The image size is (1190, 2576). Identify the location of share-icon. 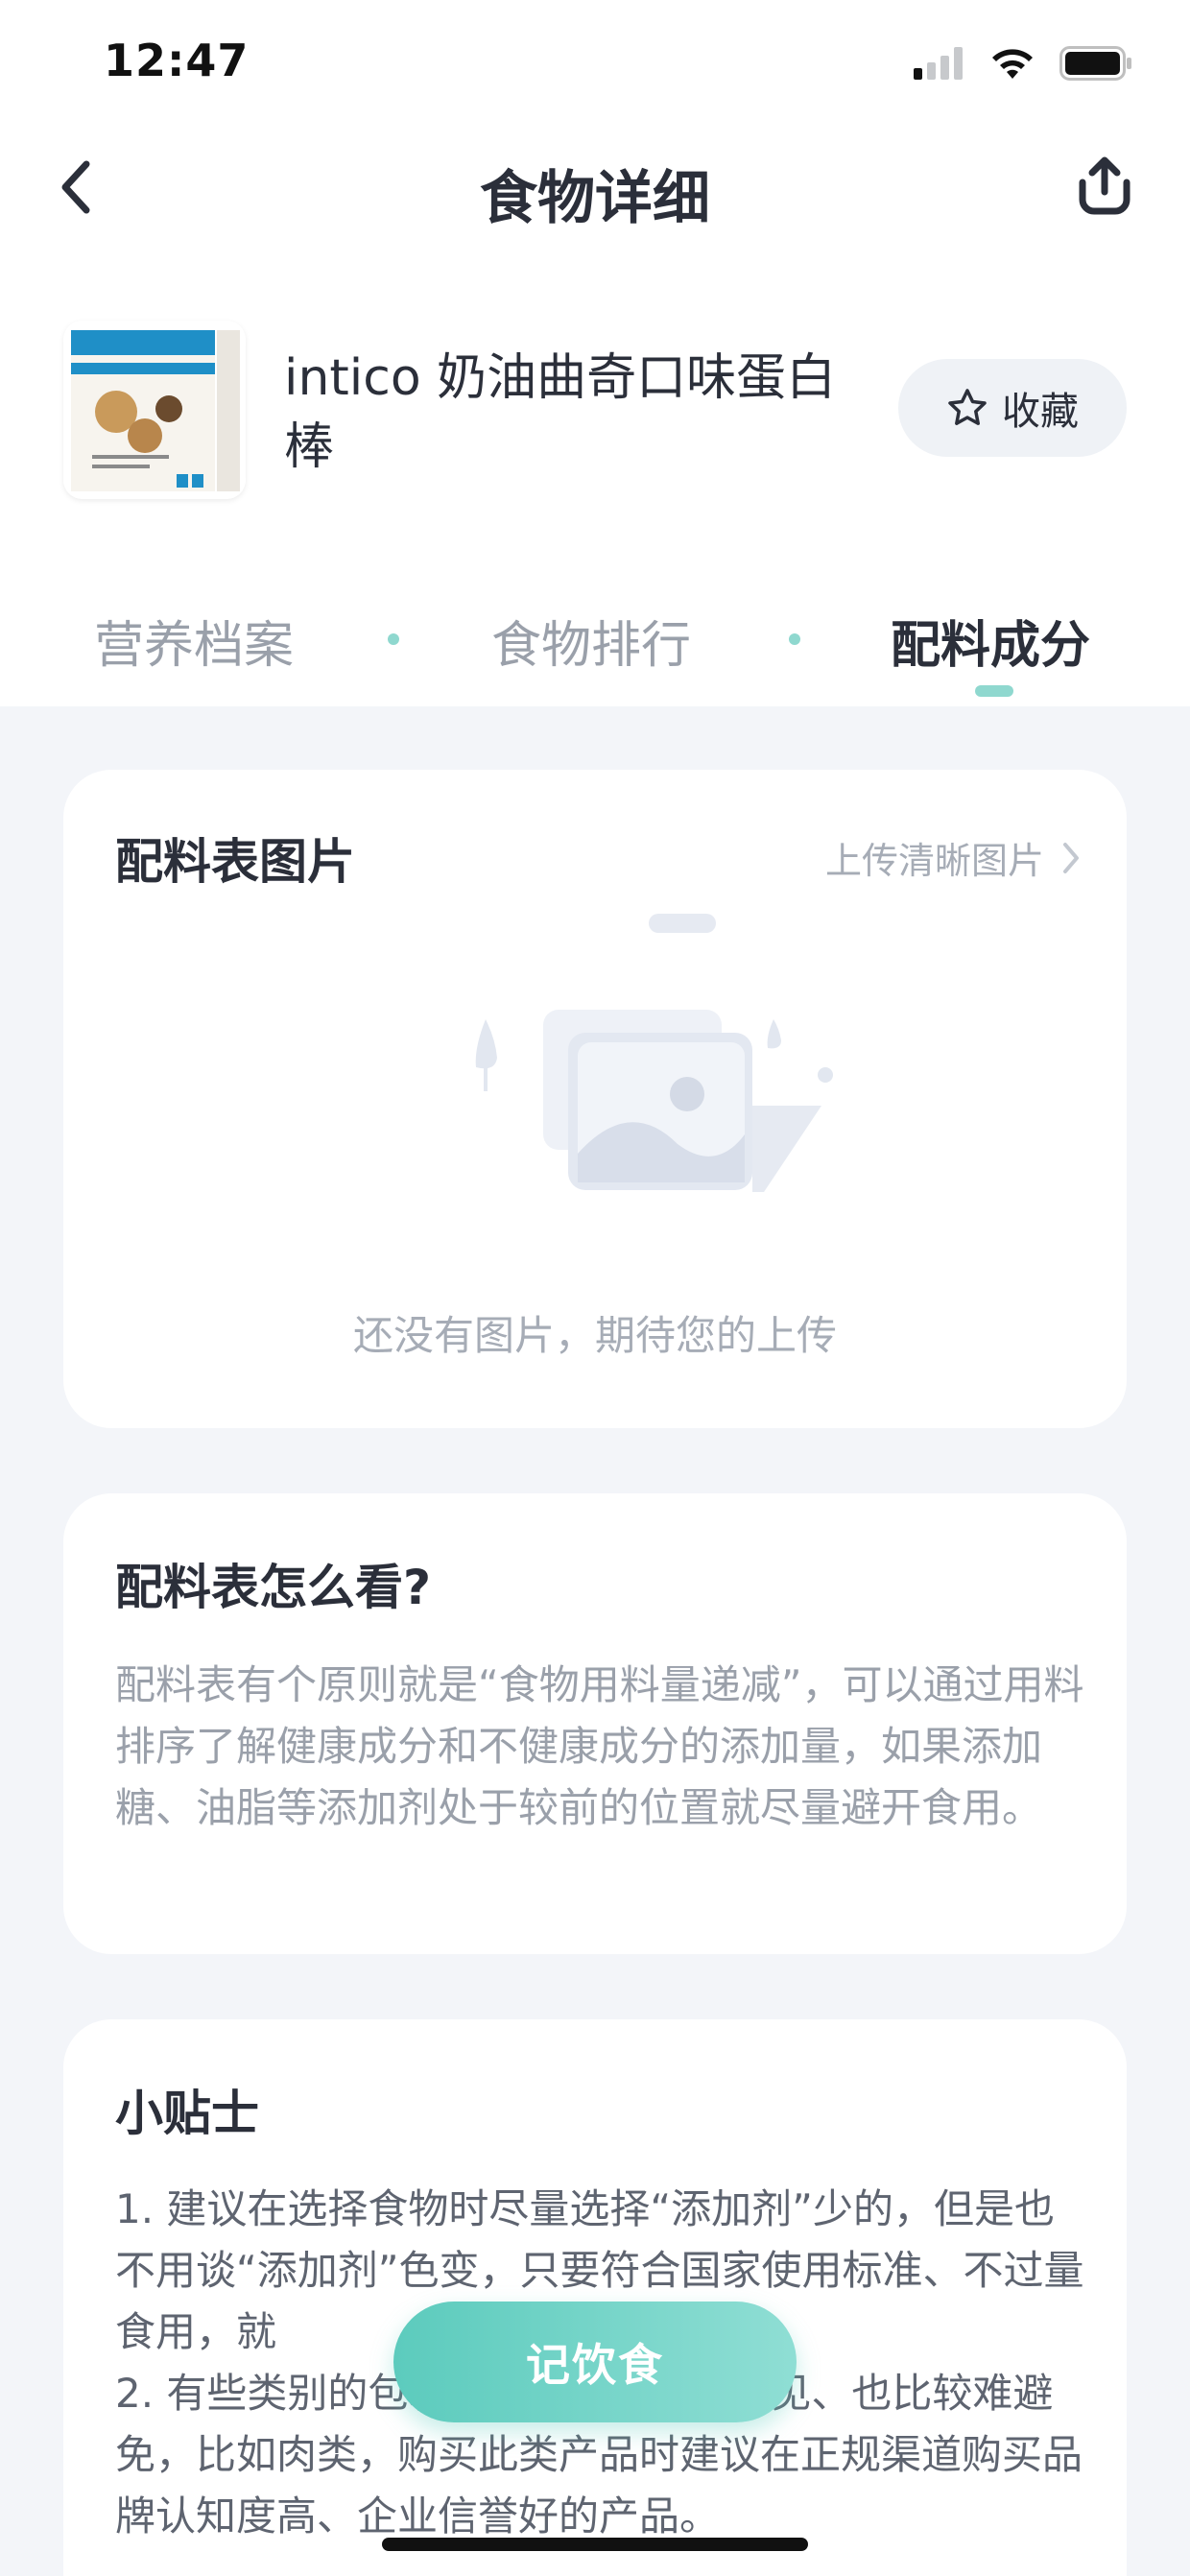
(1105, 185).